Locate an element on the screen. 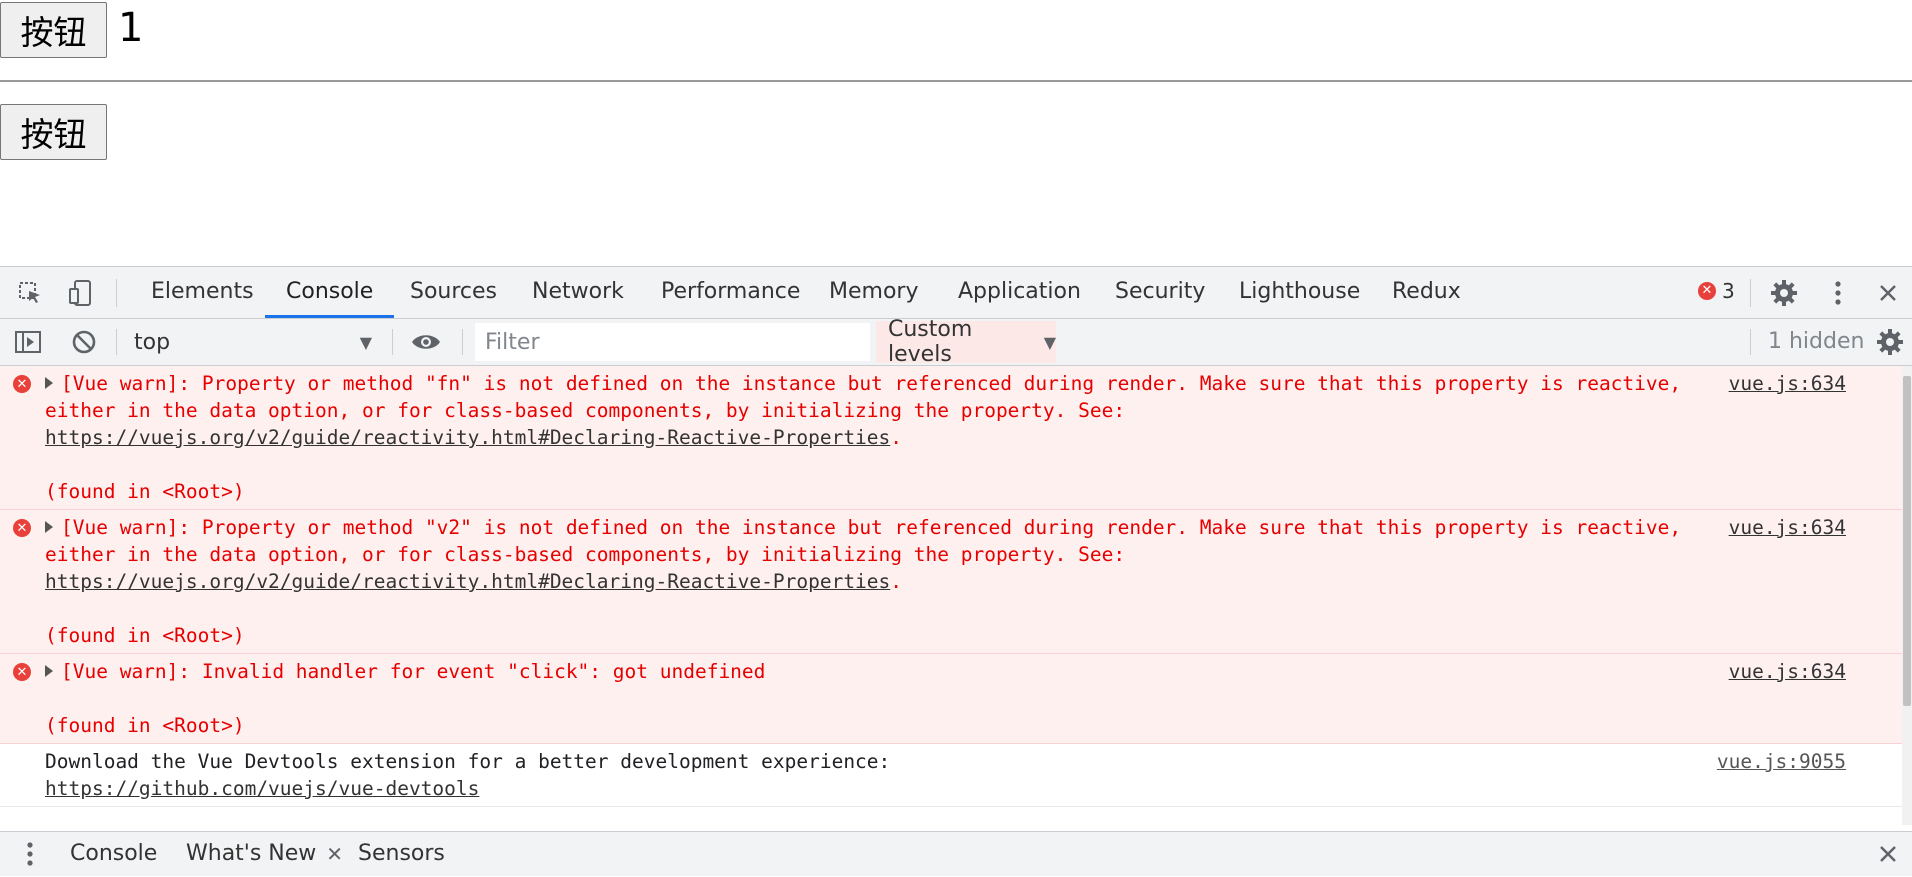  error-counter: ✕ 3 is located at coordinates (1716, 291).